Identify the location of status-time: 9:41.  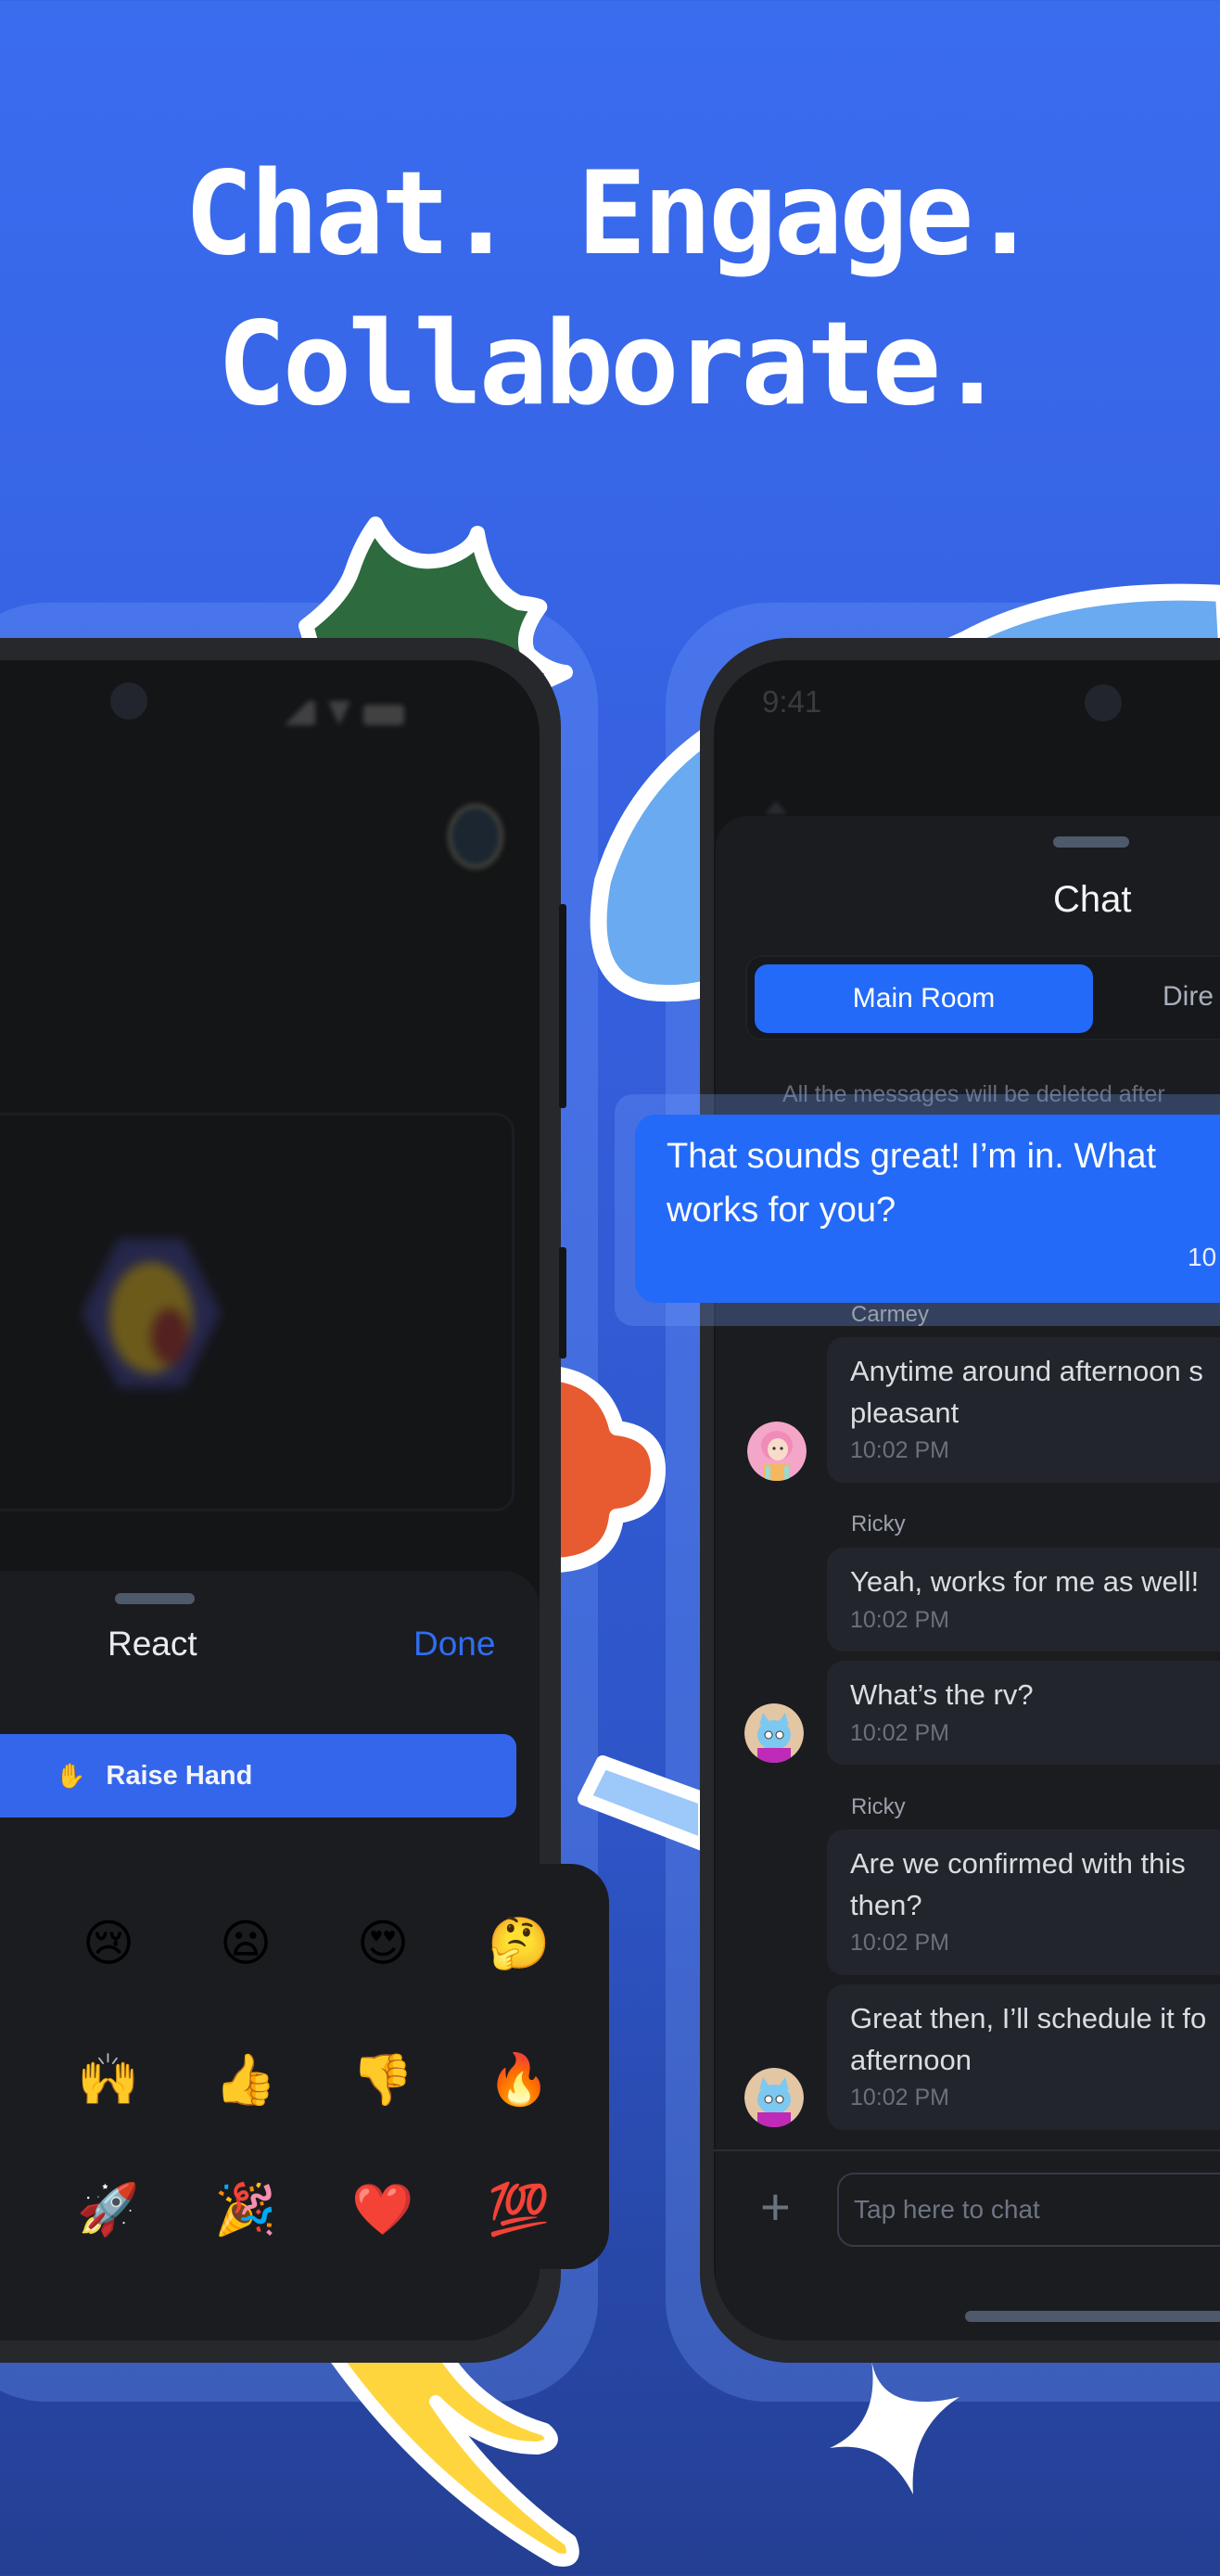
(792, 702).